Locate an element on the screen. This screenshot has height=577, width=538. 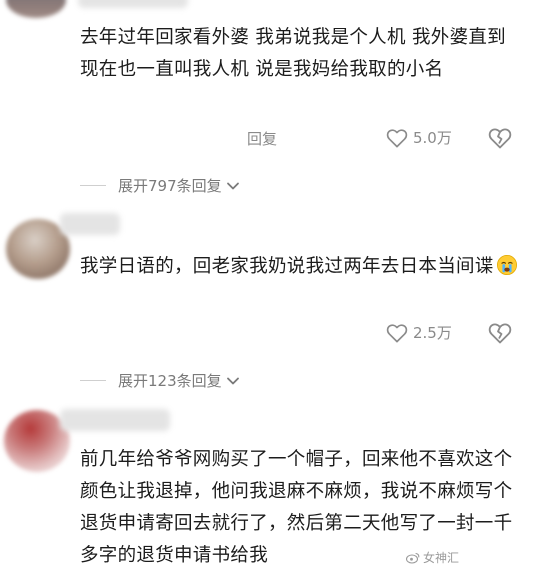
watermark: 女神汇 is located at coordinates (432, 557).